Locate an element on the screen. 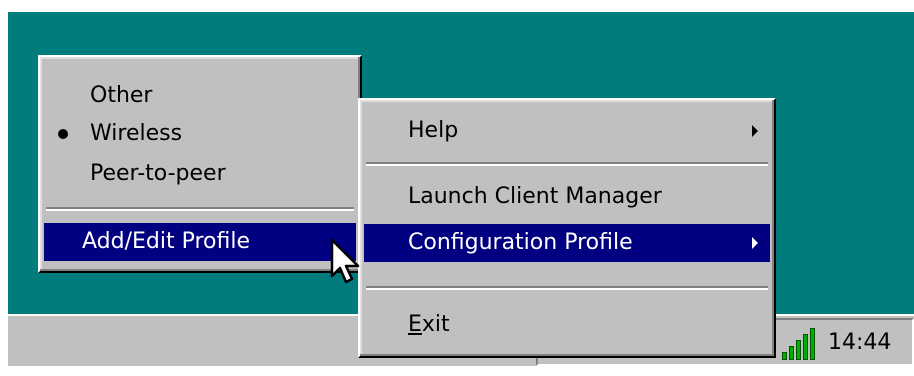  menu-item-exit: Exit is located at coordinates (567, 325).